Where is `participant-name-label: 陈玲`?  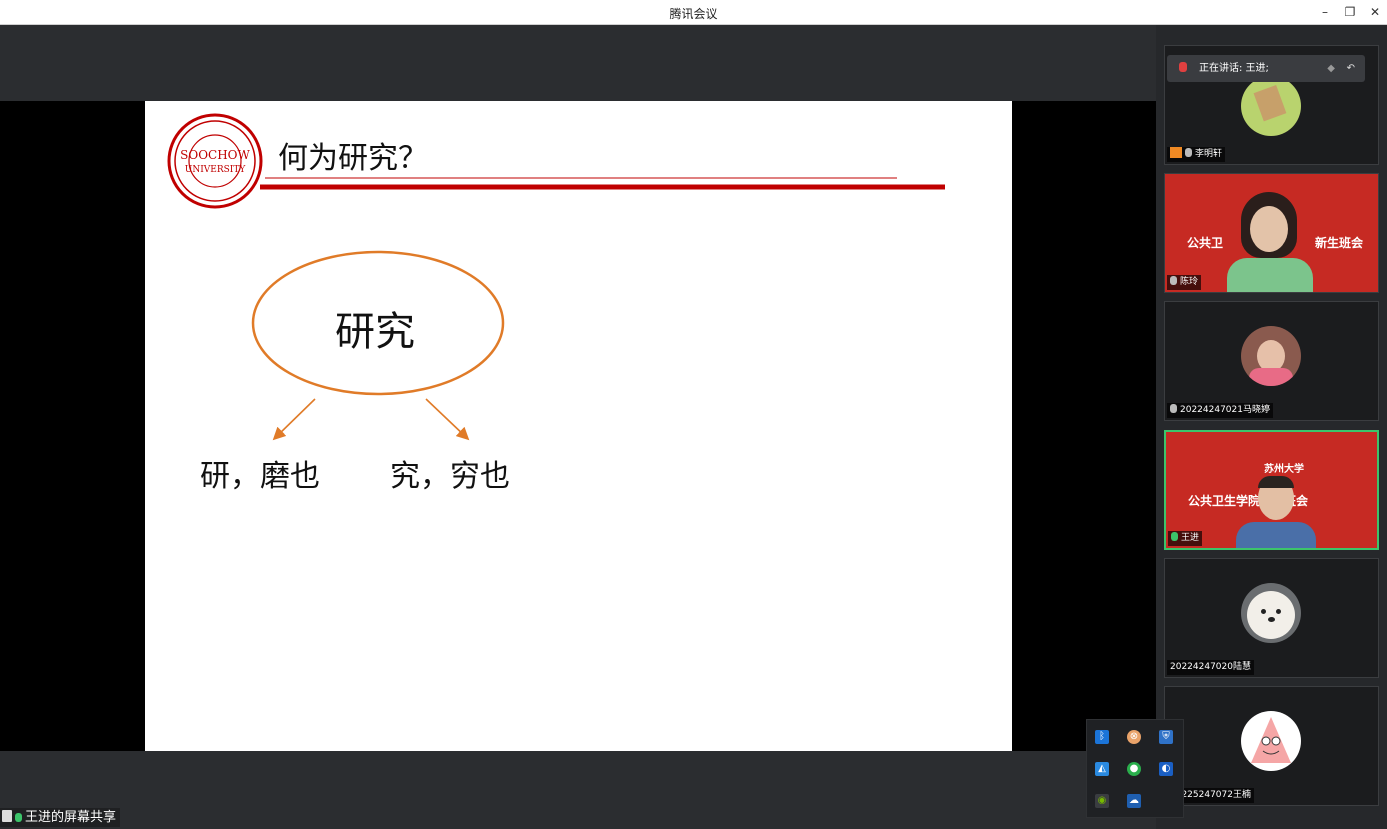 participant-name-label: 陈玲 is located at coordinates (1184, 282).